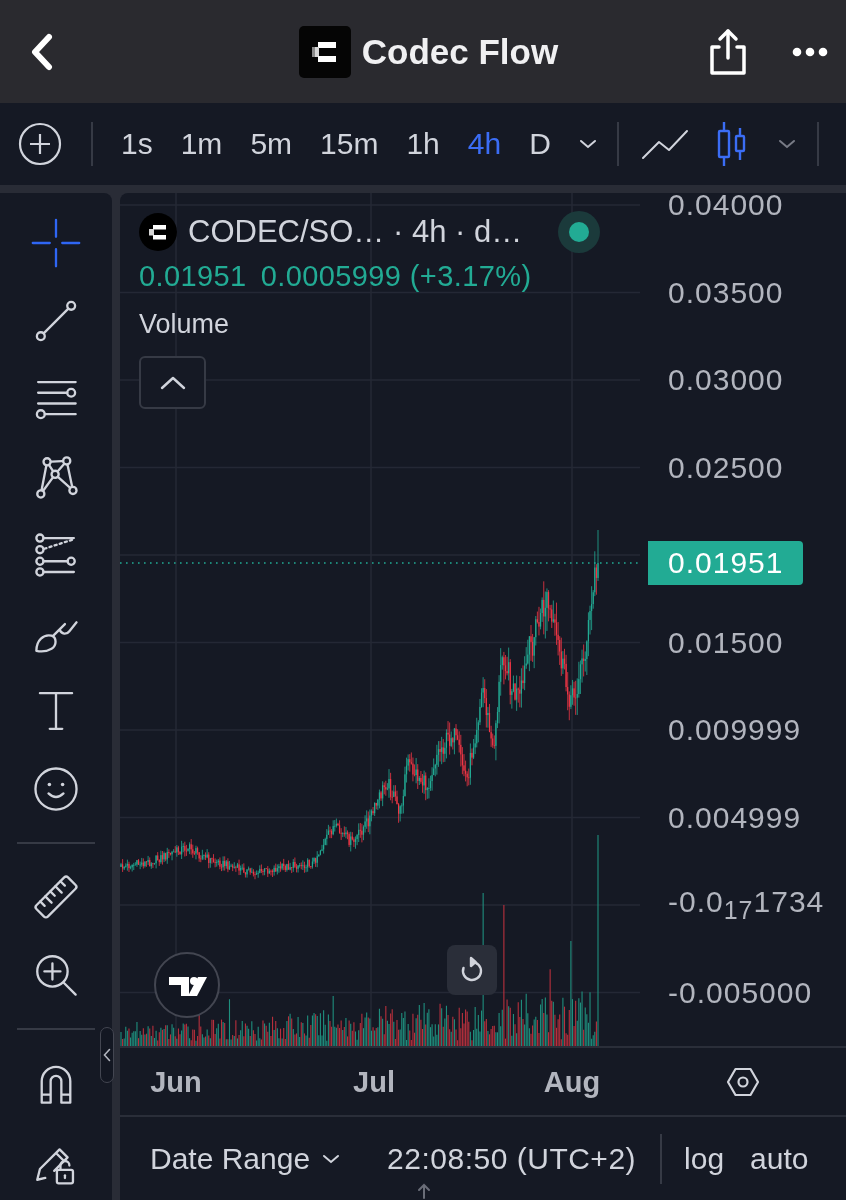 Image resolution: width=846 pixels, height=1200 pixels. Describe the element at coordinates (726, 642) in the screenshot. I see `price-axis-label: 0.01500` at that location.